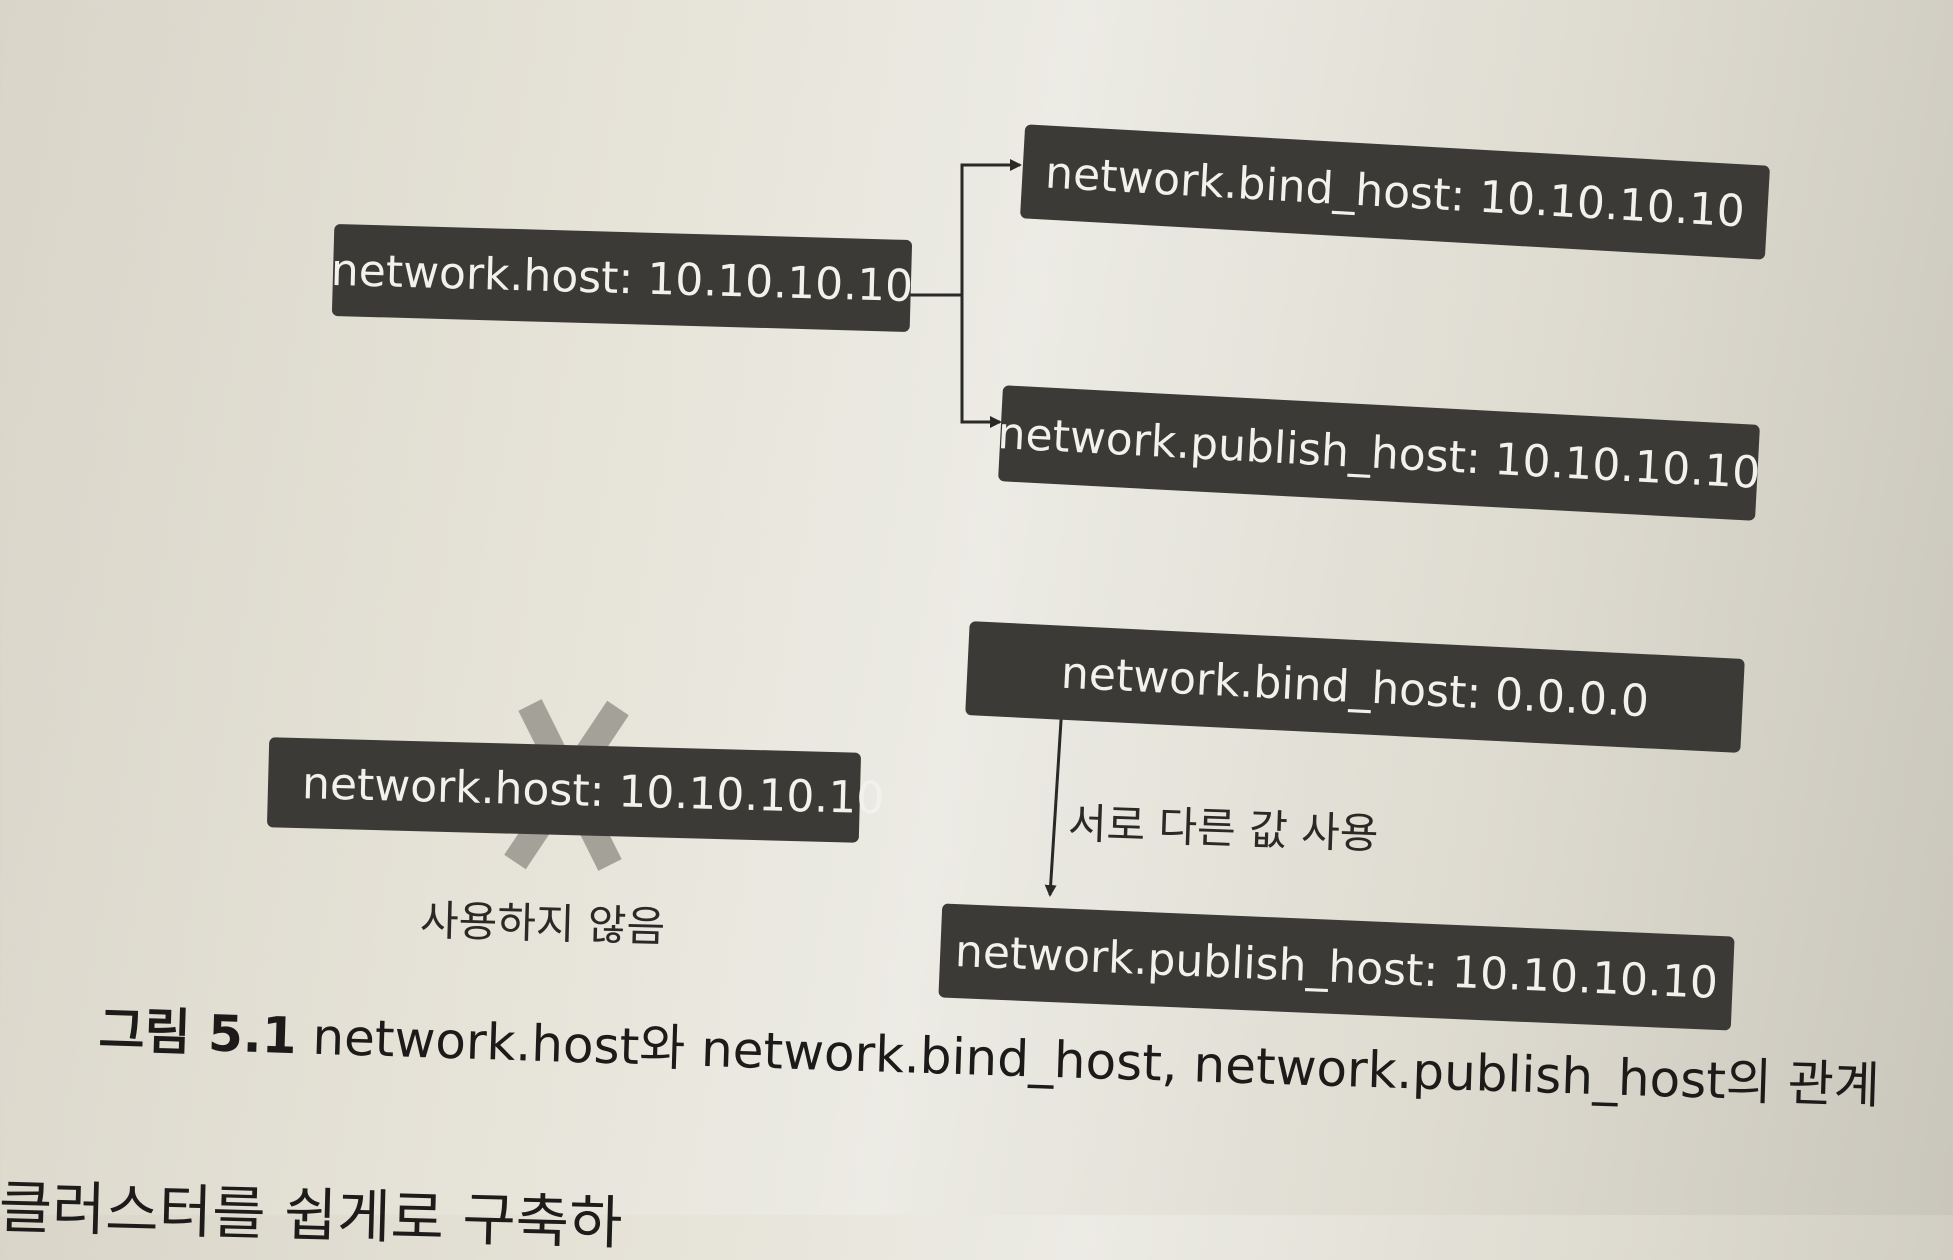 Image resolution: width=1953 pixels, height=1260 pixels. What do you see at coordinates (1223, 828) in the screenshot?
I see `different-values-label: 서로 다른 값 사용` at bounding box center [1223, 828].